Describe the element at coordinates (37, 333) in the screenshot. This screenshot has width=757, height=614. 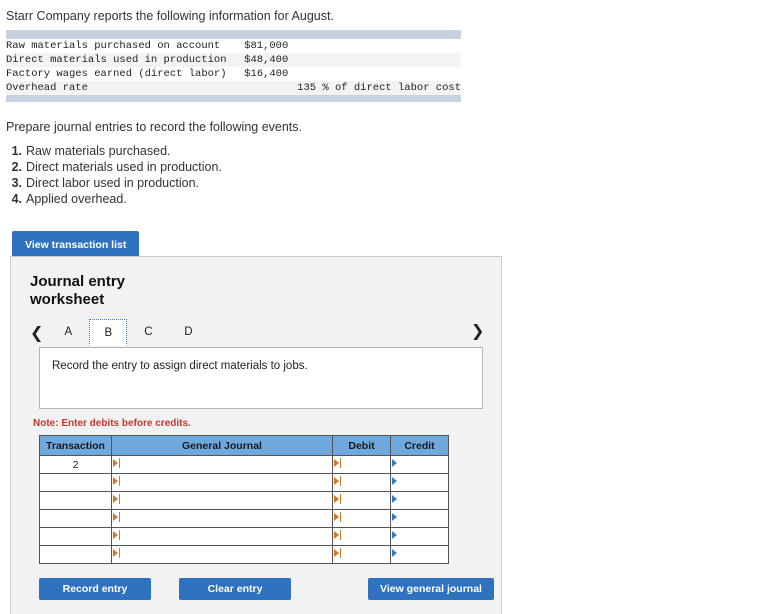
I see `chevron-left-icon: ❮` at that location.